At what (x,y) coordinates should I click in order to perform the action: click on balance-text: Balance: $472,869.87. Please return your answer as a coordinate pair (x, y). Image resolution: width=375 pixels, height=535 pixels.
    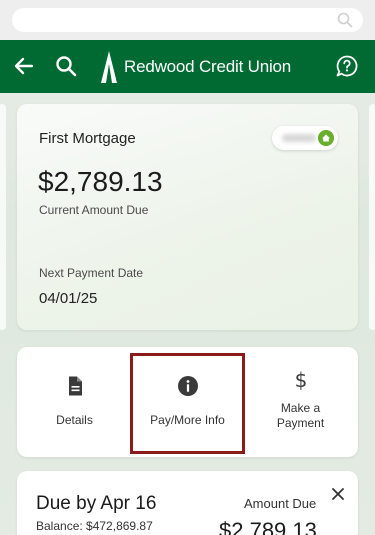
    Looking at the image, I should click on (94, 526).